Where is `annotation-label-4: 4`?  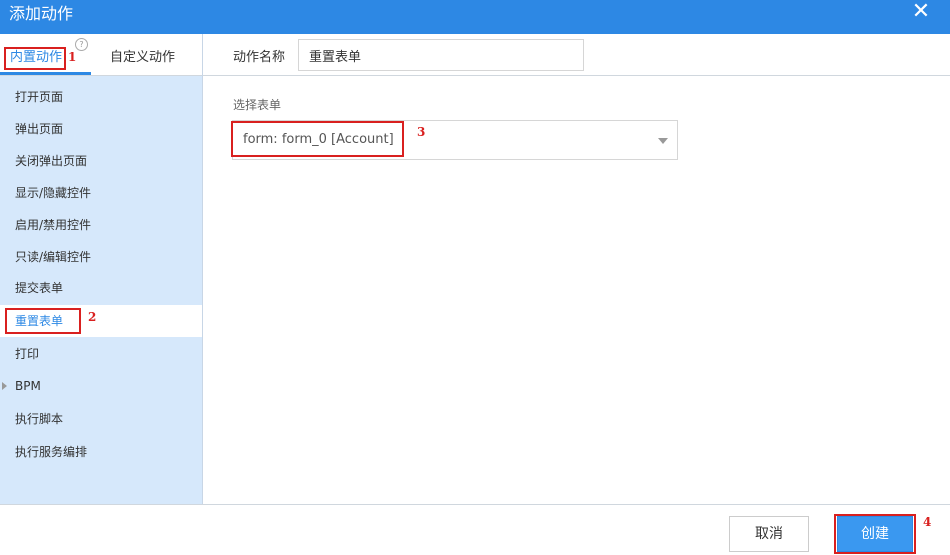
annotation-label-4: 4 is located at coordinates (927, 522).